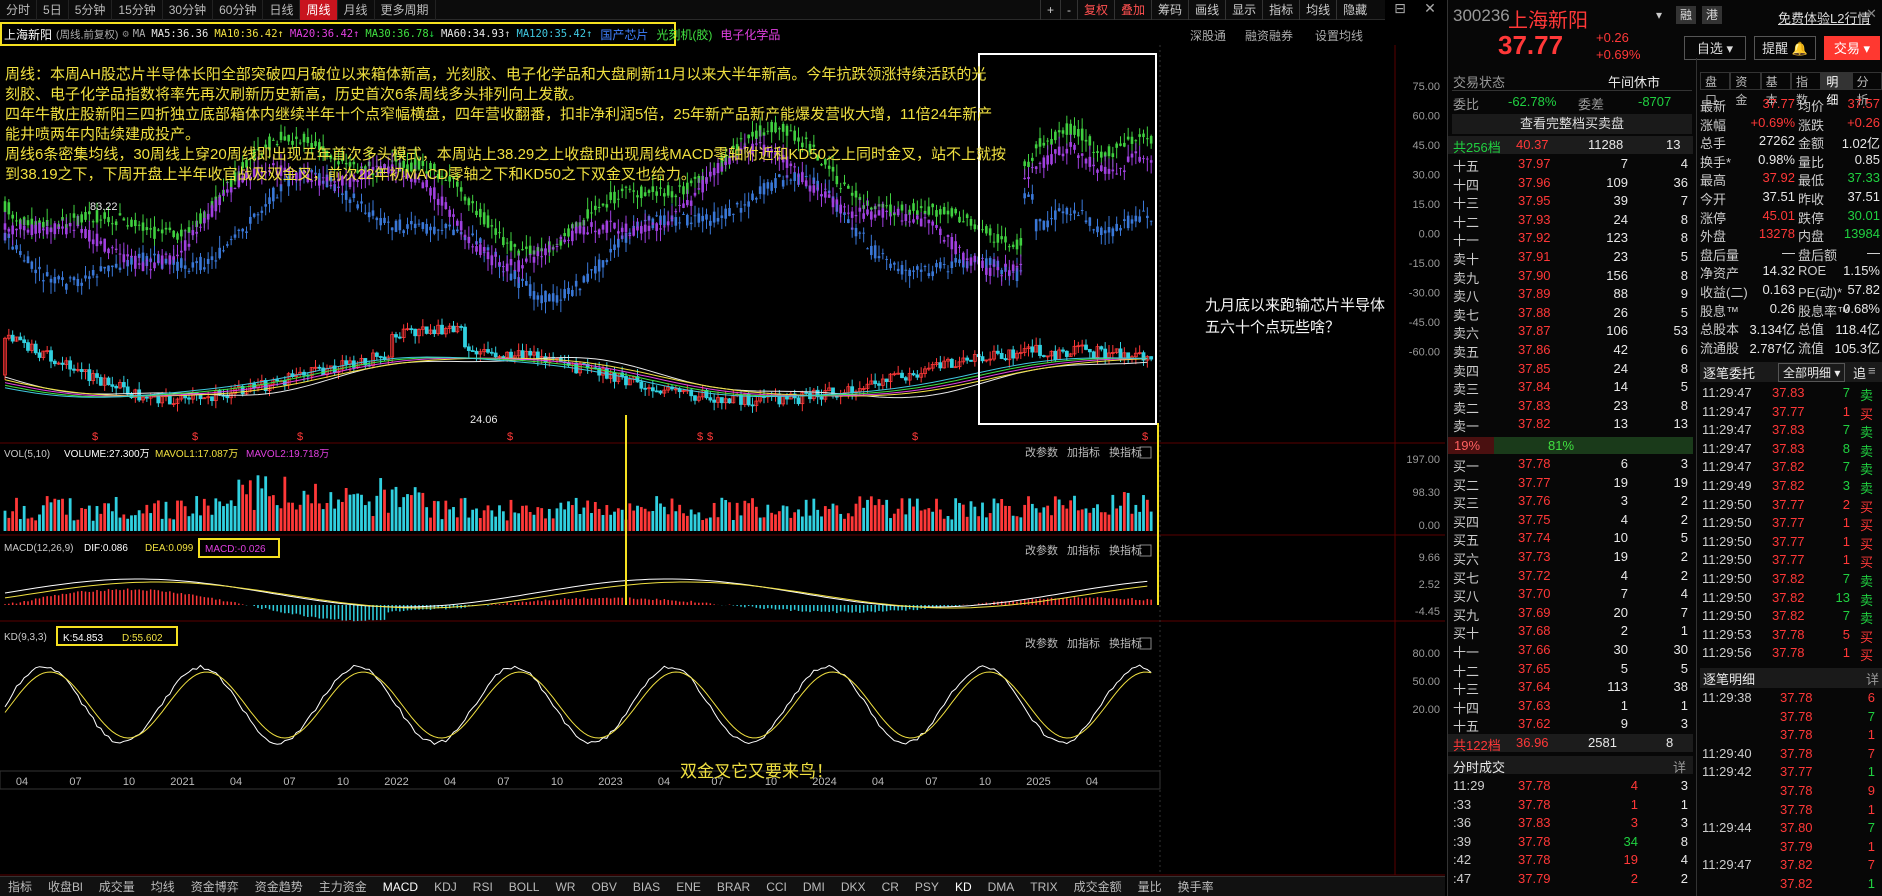  Describe the element at coordinates (1570, 295) in the screenshot. I see `ask-row: 卖八 37.89 88 9` at that location.